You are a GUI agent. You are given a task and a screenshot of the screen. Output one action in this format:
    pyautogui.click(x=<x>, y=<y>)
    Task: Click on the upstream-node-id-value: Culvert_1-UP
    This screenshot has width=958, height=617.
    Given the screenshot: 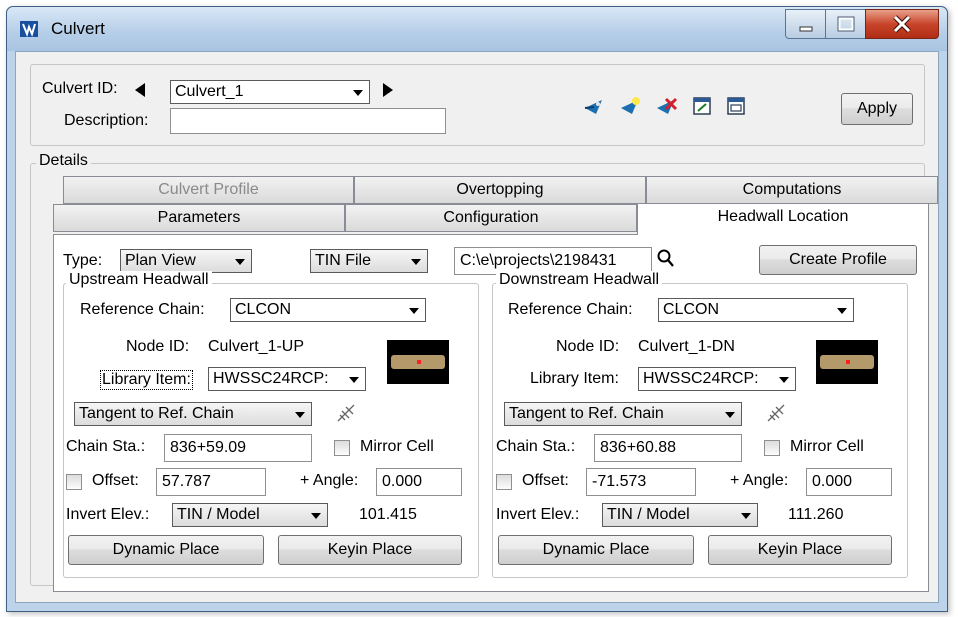 What is the action you would take?
    pyautogui.click(x=256, y=346)
    